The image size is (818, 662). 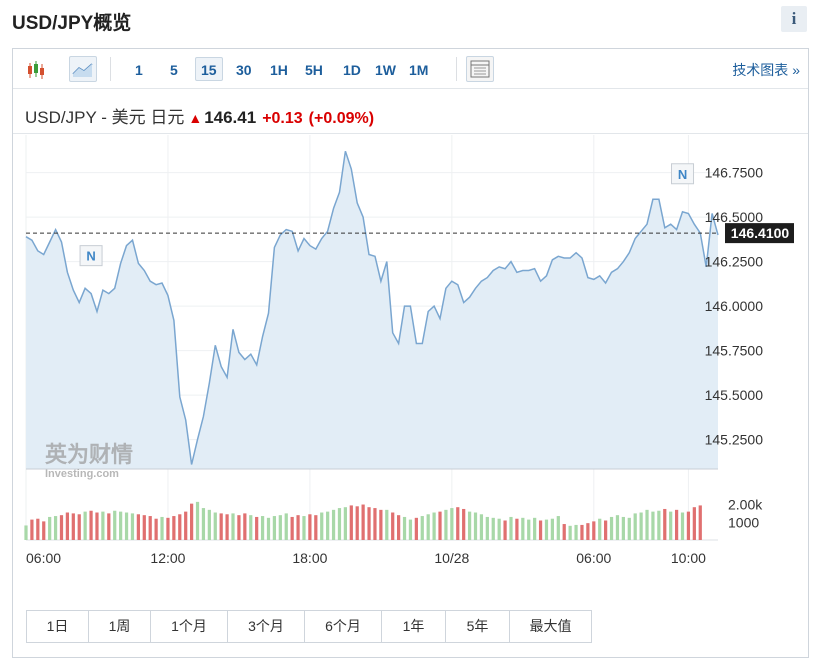 I want to click on period-1: 1周, so click(x=120, y=626).